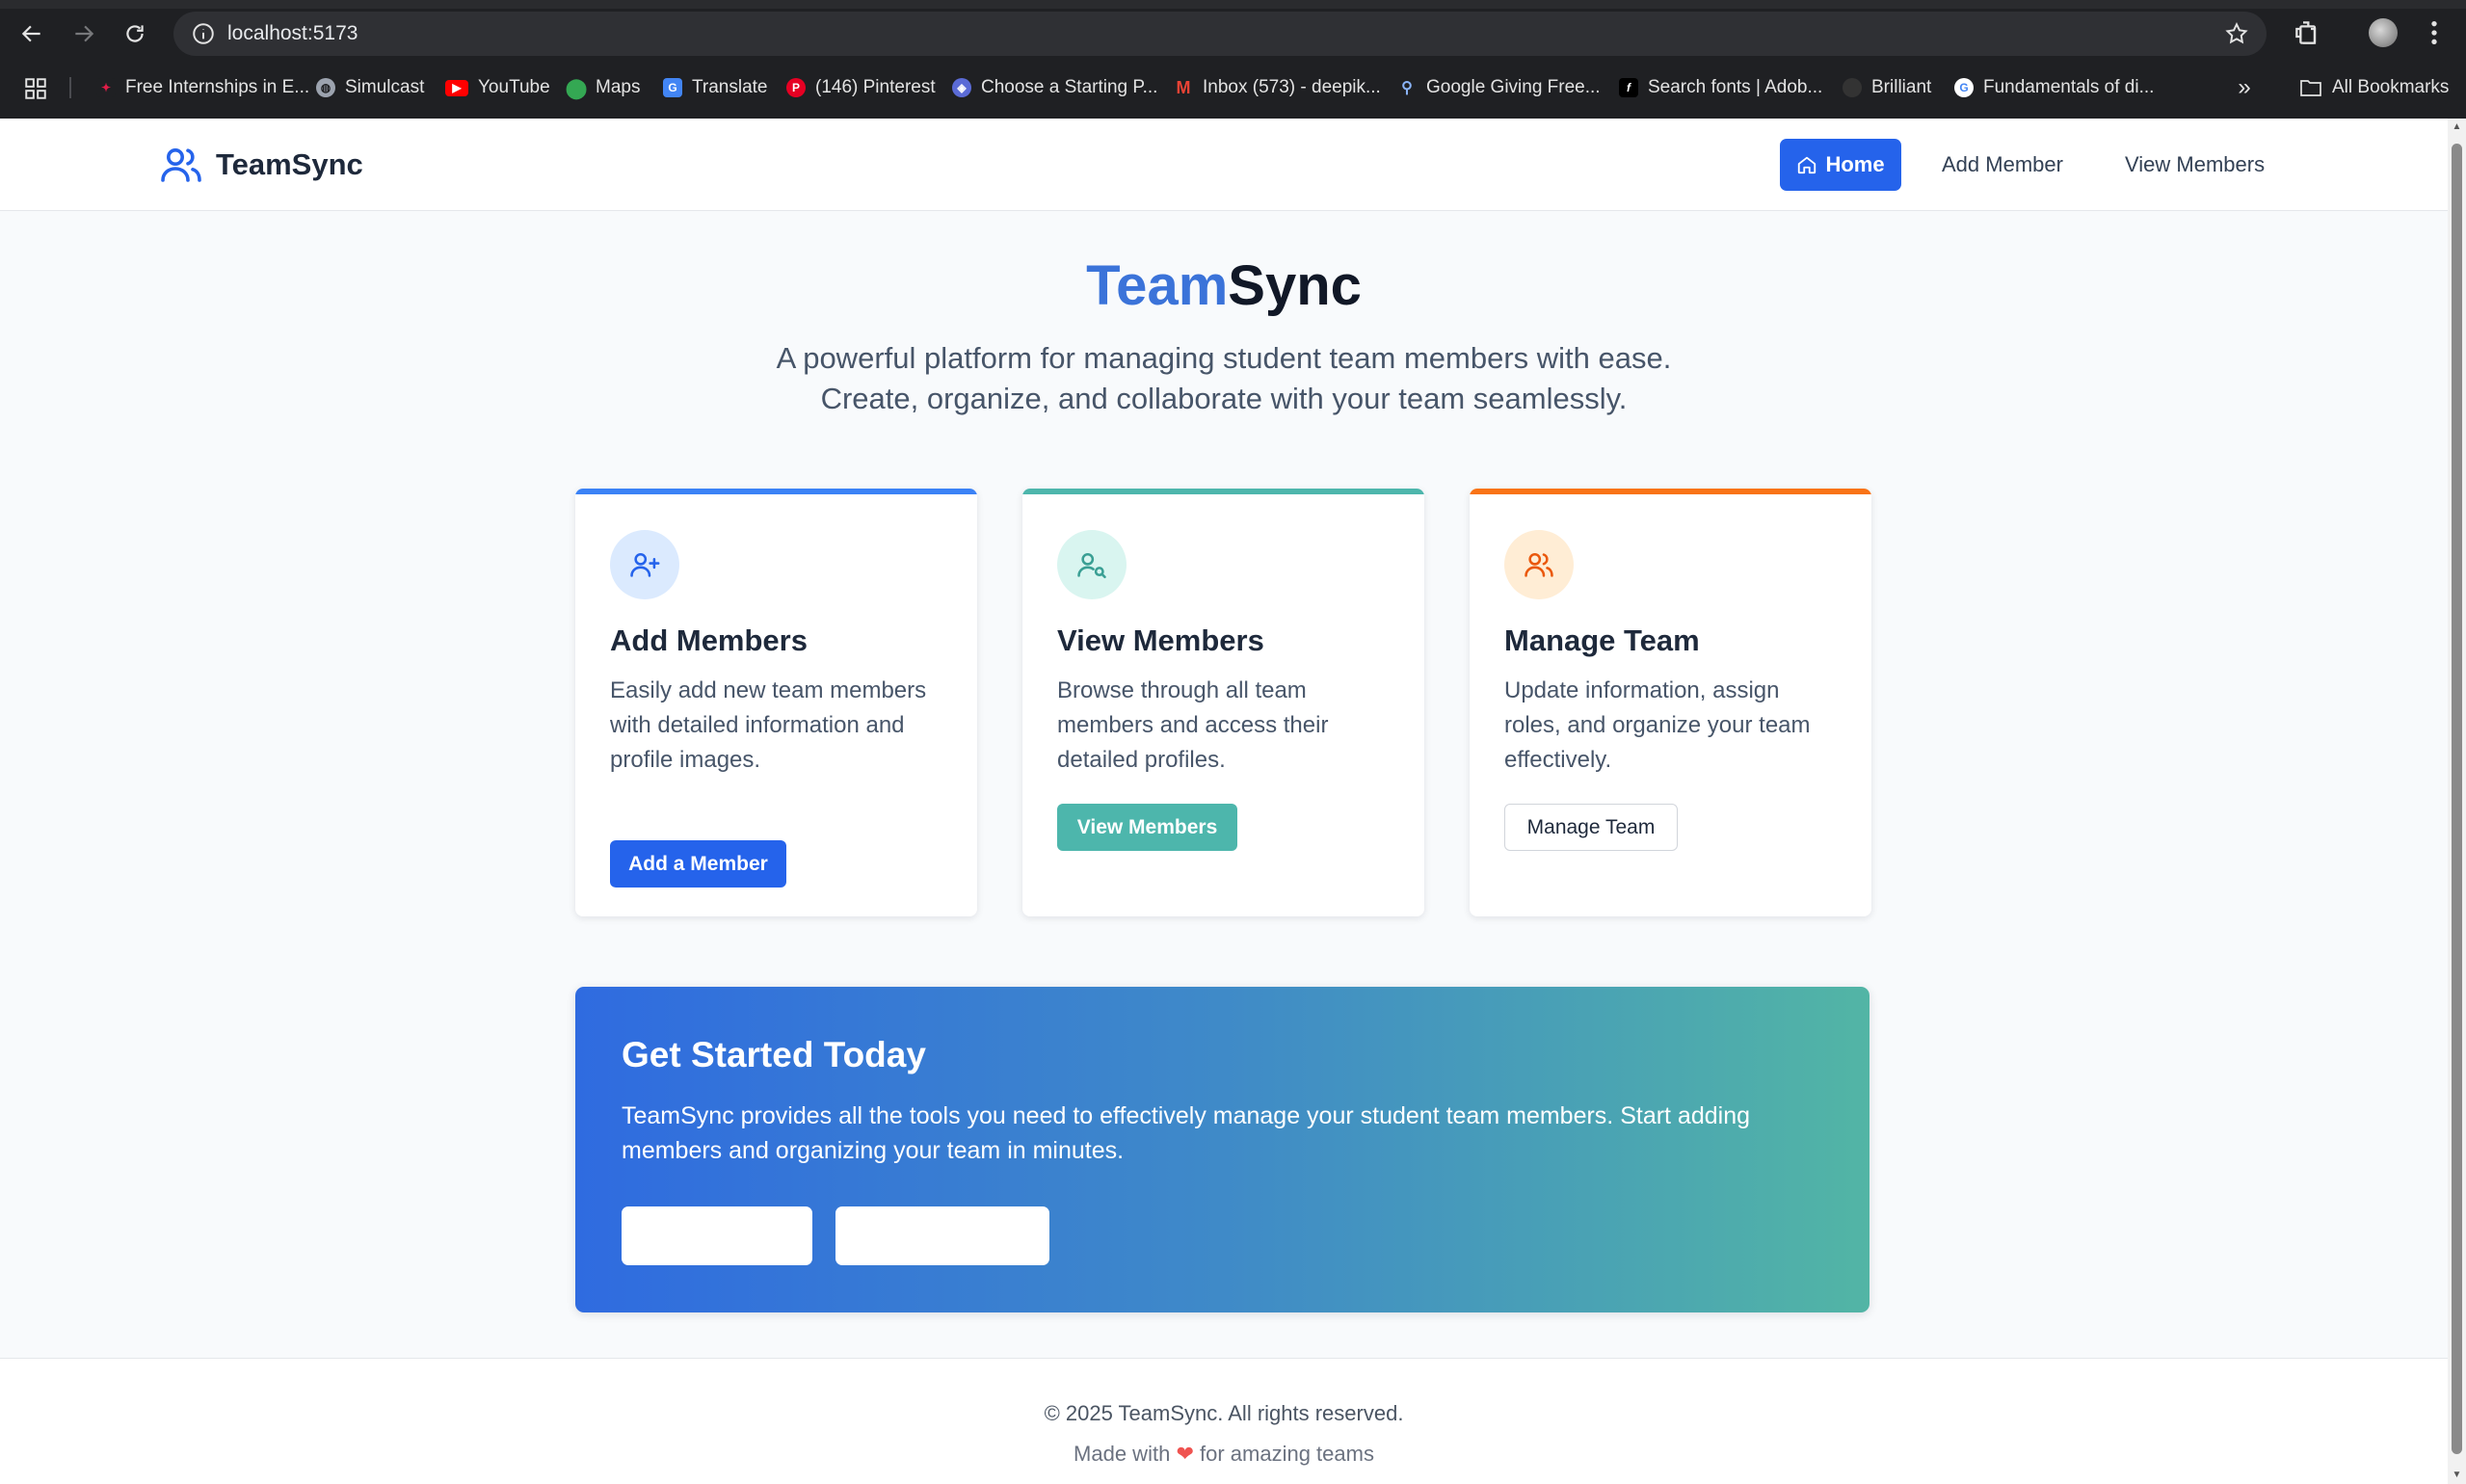  What do you see at coordinates (181, 165) in the screenshot?
I see `users-logo-icon` at bounding box center [181, 165].